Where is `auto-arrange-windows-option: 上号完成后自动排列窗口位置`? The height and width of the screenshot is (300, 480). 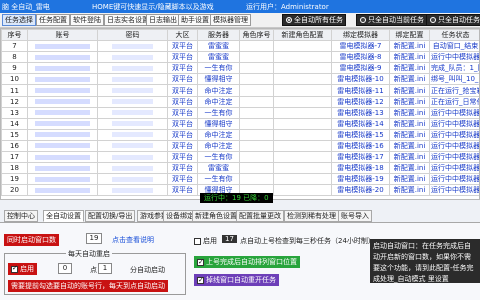 auto-arrange-windows-option: 上号完成后自动排列窗口位置 is located at coordinates (247, 262).